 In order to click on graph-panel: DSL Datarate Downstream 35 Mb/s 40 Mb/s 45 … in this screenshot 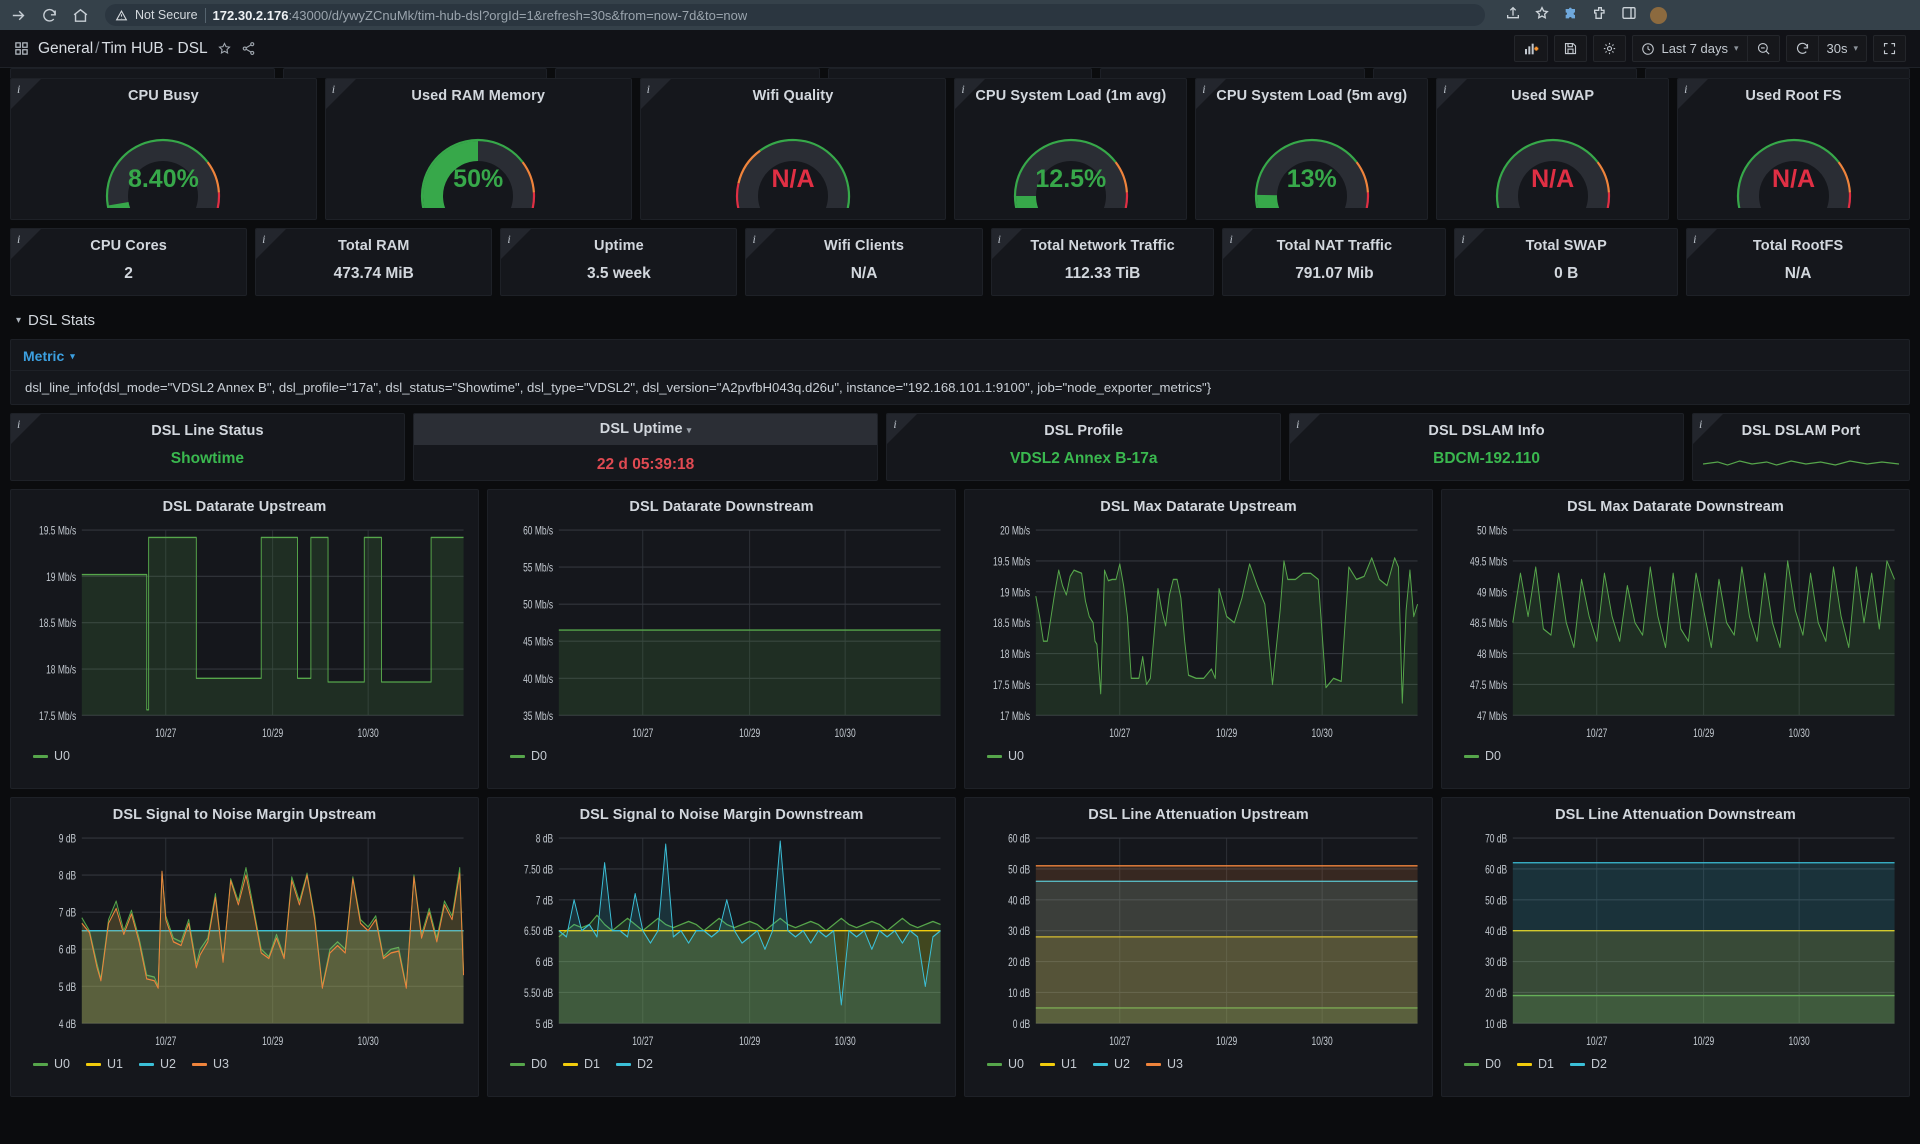, I will do `click(721, 639)`.